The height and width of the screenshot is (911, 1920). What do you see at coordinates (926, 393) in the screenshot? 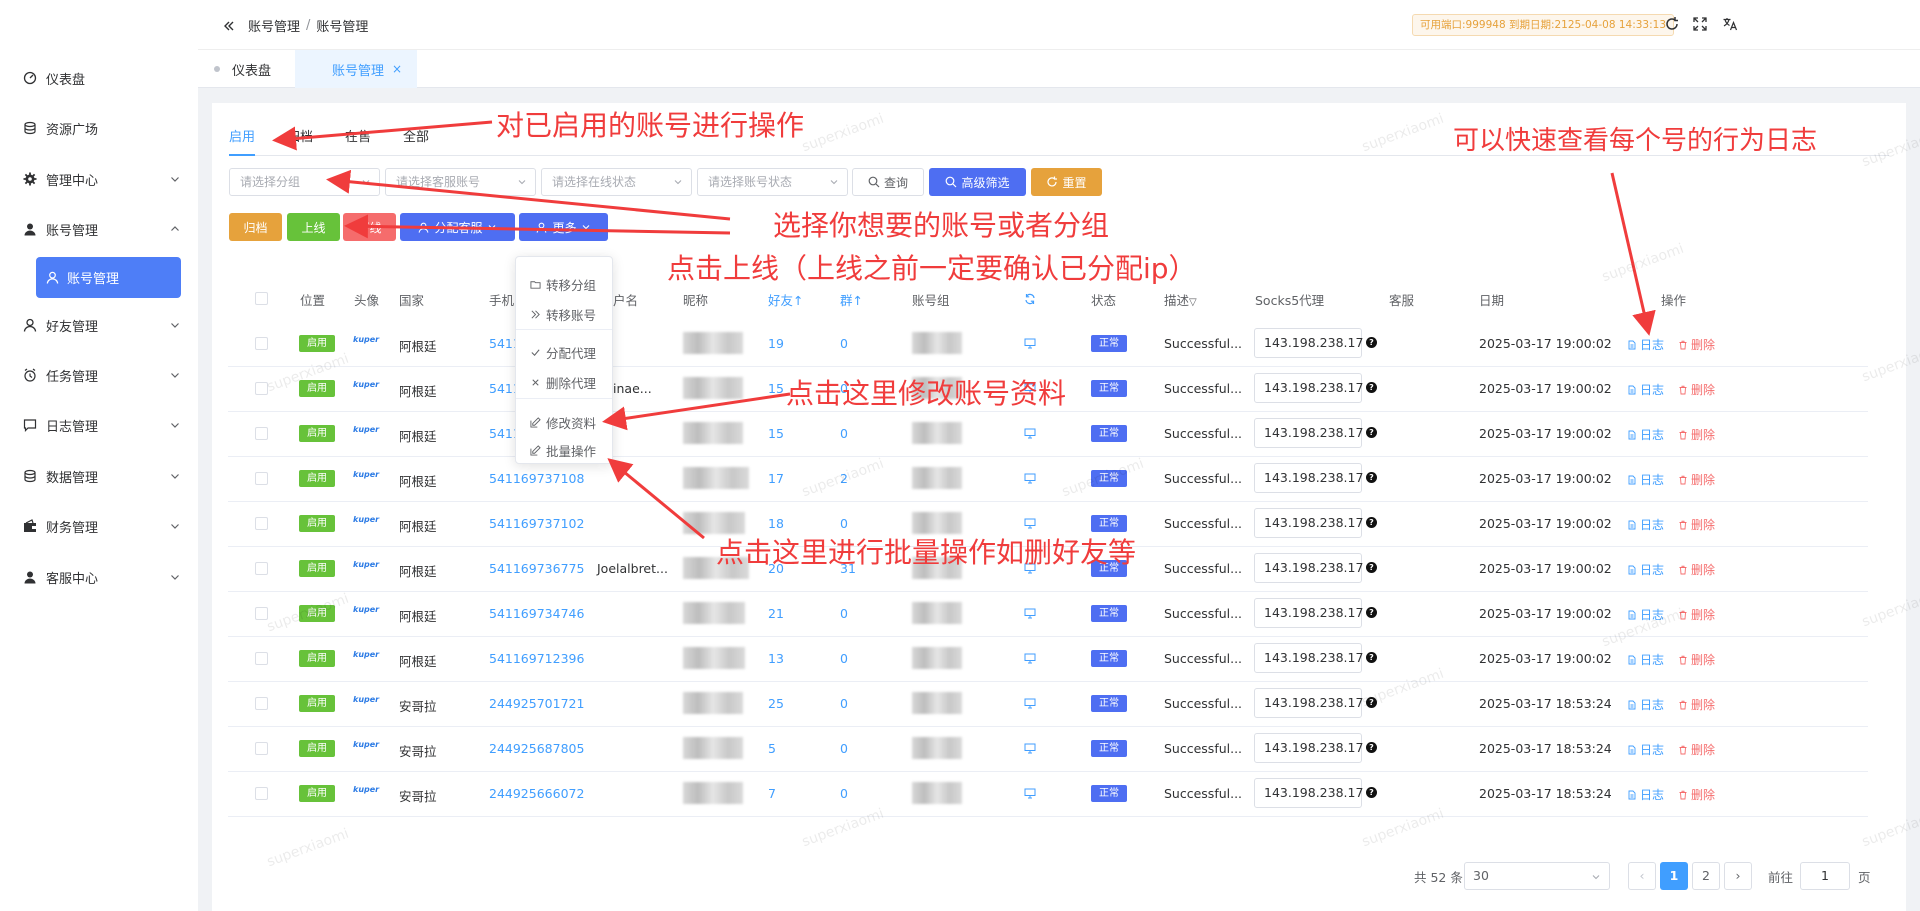
I see `annotation-edit-profile: 点击这里修改账号资料` at bounding box center [926, 393].